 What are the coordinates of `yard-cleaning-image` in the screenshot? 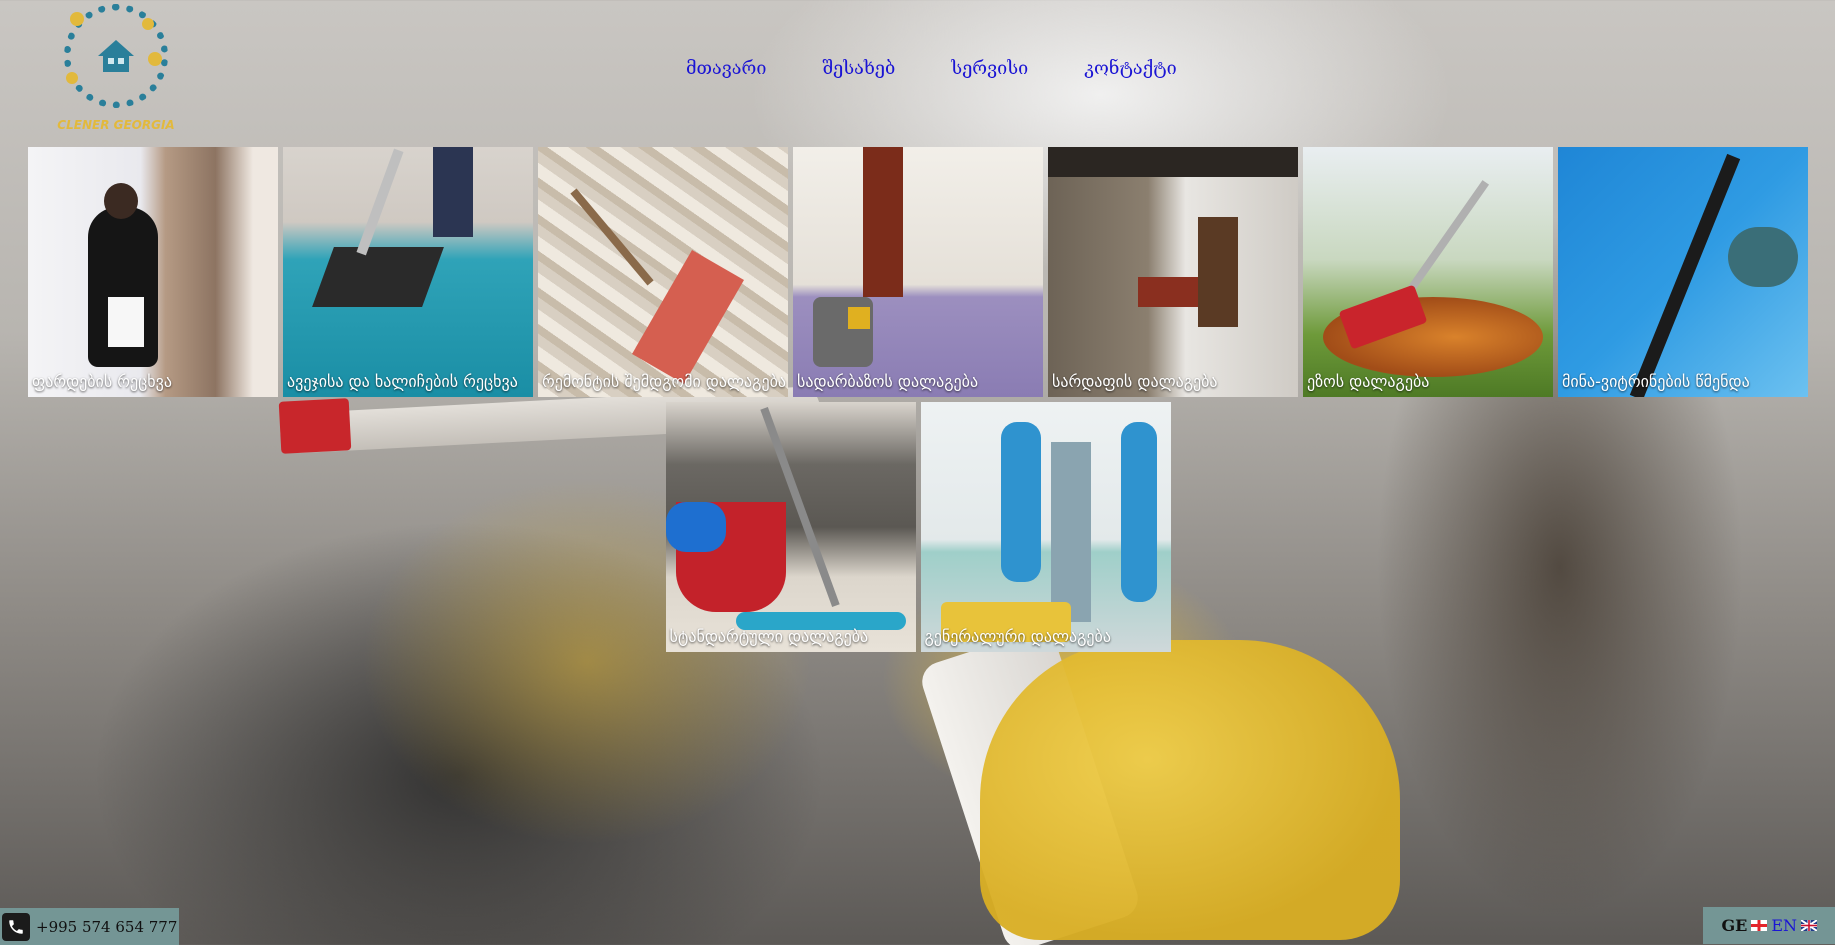 It's located at (1428, 272).